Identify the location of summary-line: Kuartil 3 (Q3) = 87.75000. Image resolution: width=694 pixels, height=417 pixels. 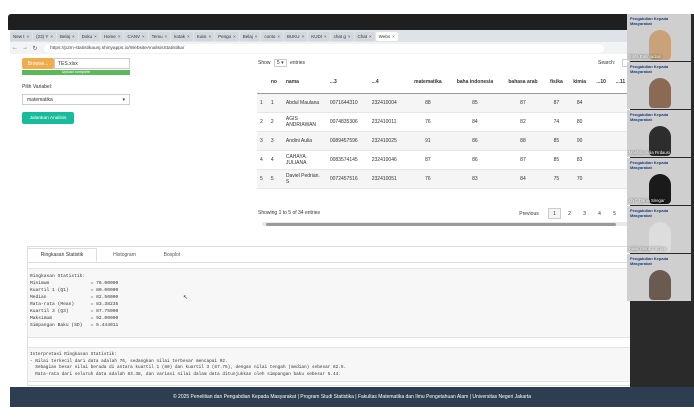
(74, 311).